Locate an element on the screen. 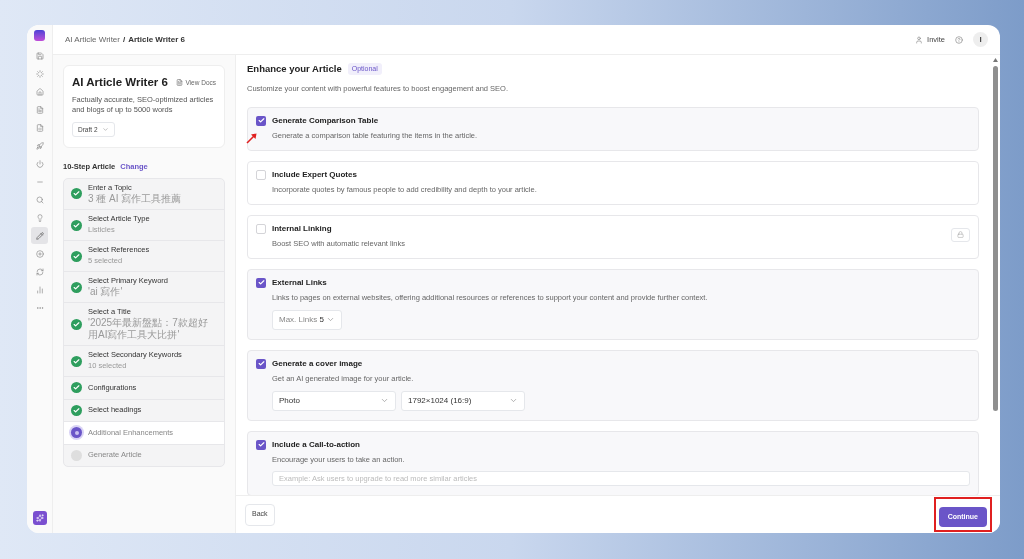 The width and height of the screenshot is (1024, 559). dropdown-value: Max. Links 5 is located at coordinates (301, 319).